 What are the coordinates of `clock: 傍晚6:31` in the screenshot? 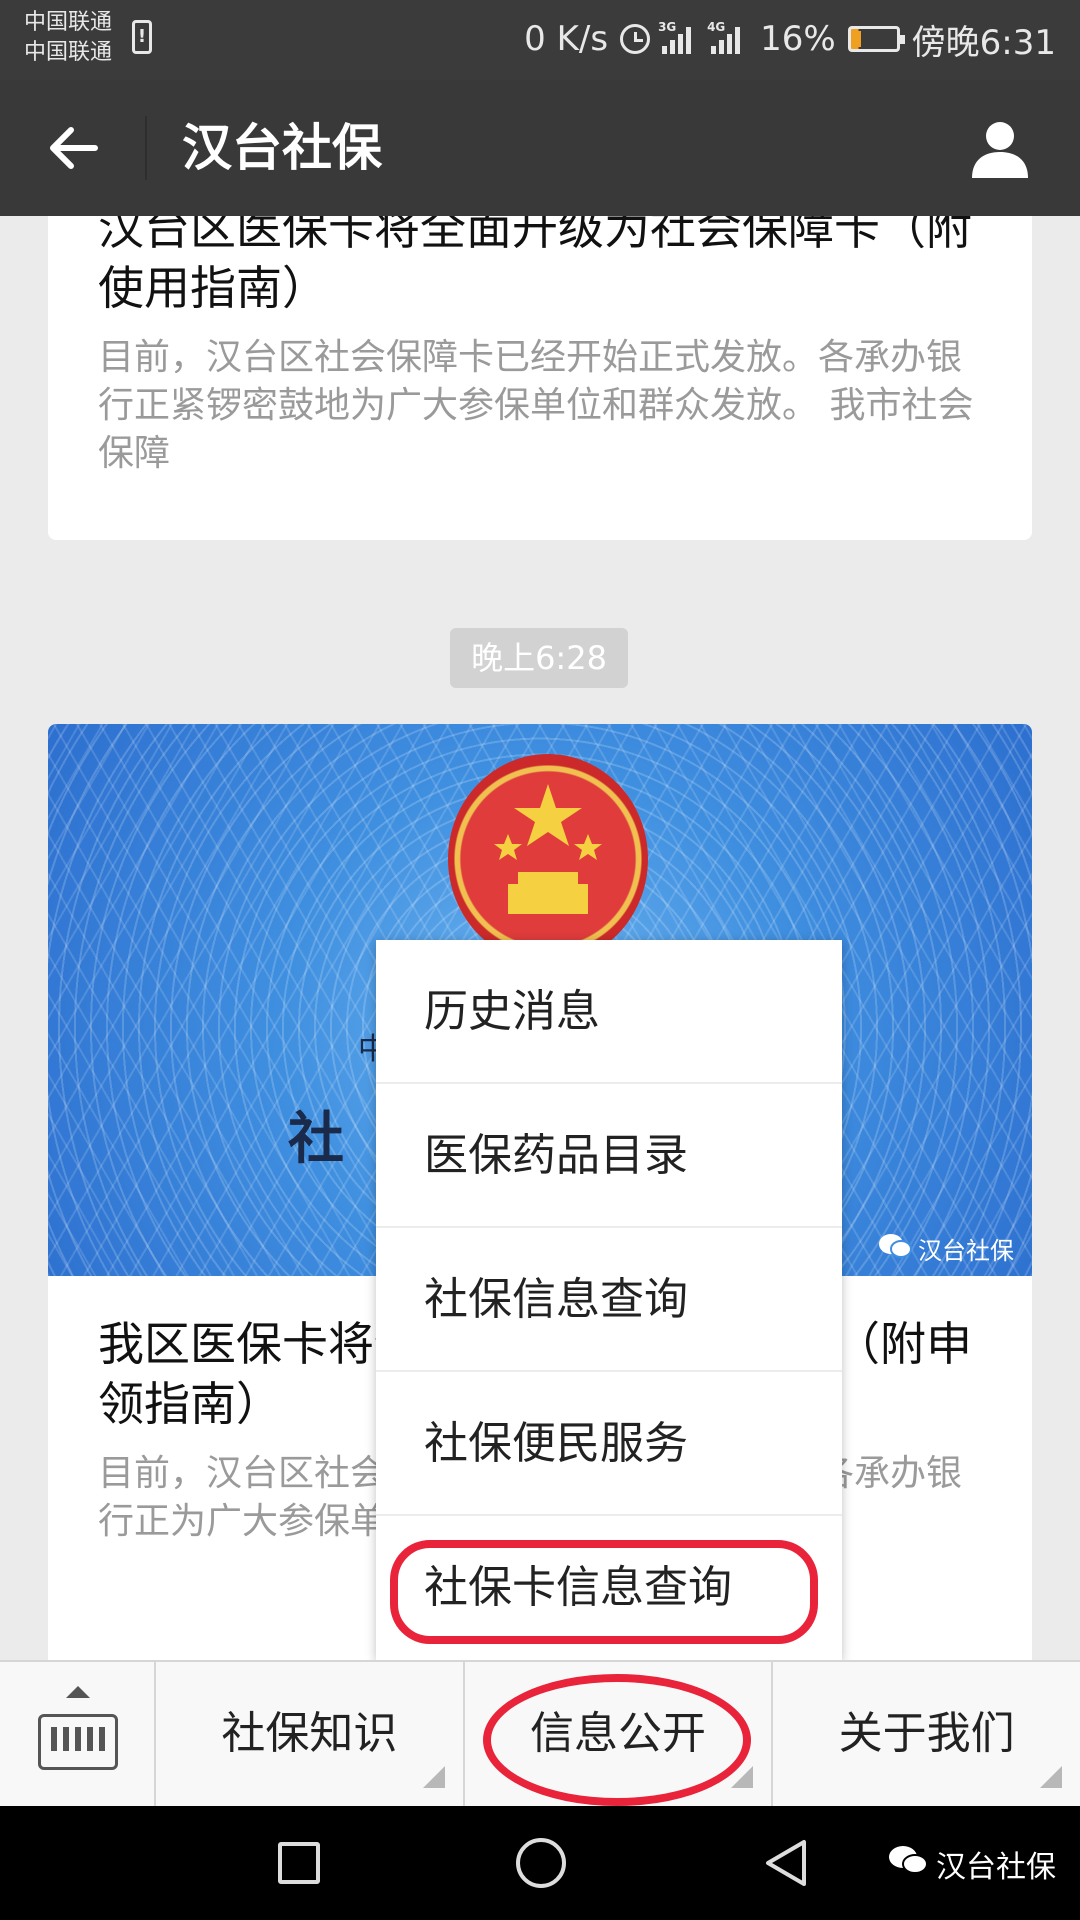 It's located at (983, 42).